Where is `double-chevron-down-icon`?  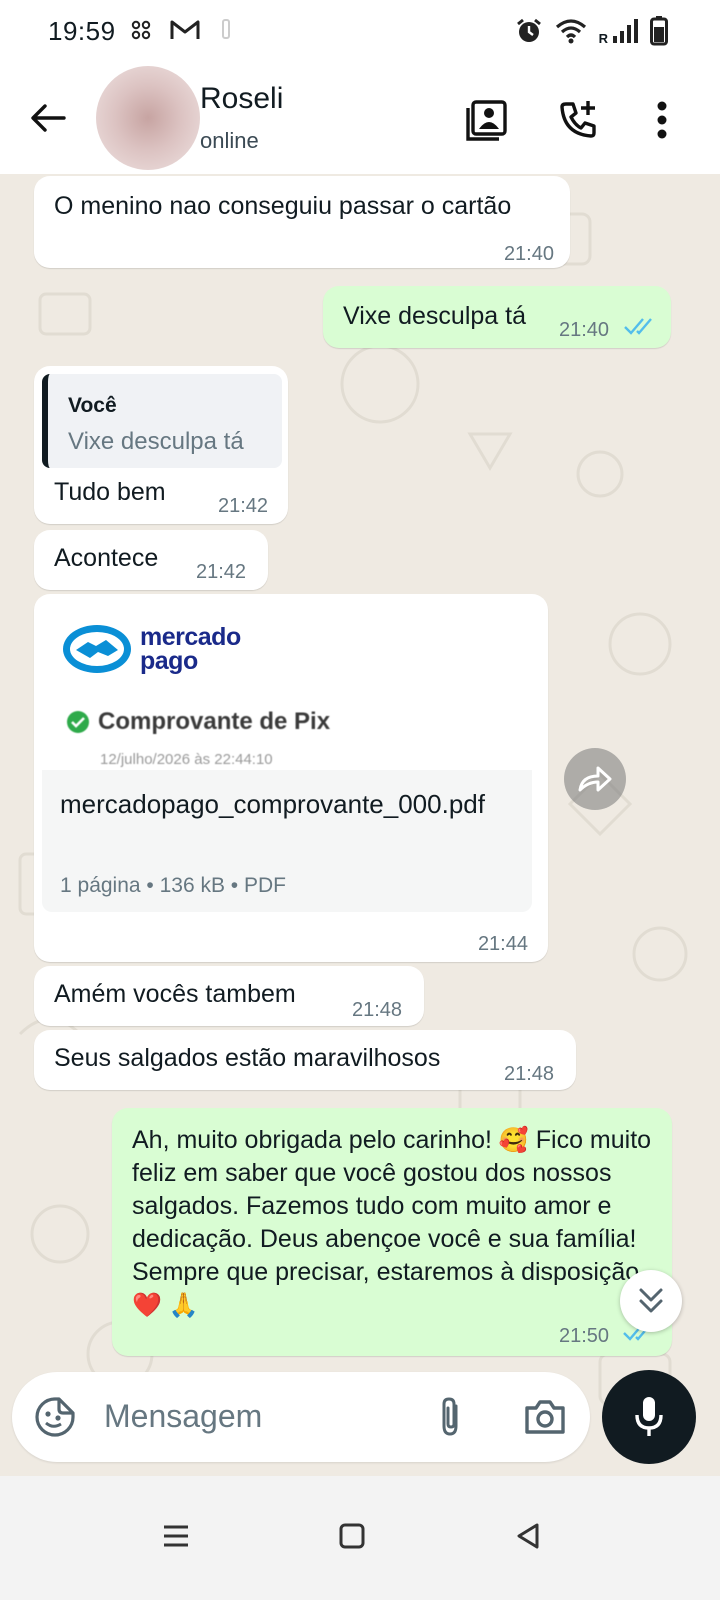 double-chevron-down-icon is located at coordinates (651, 1300).